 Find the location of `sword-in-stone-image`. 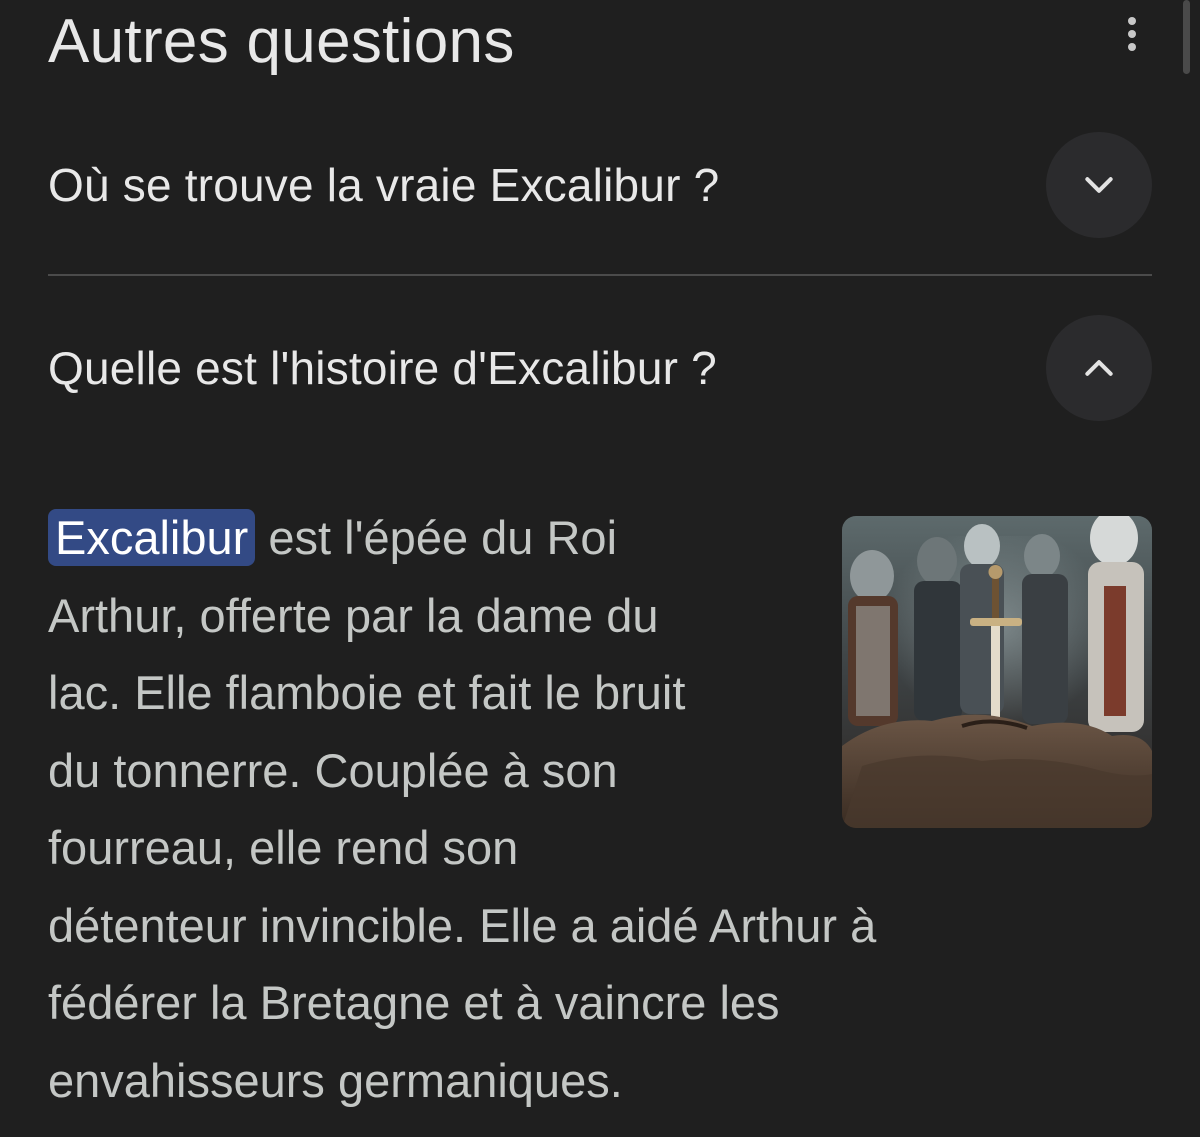

sword-in-stone-image is located at coordinates (997, 672).